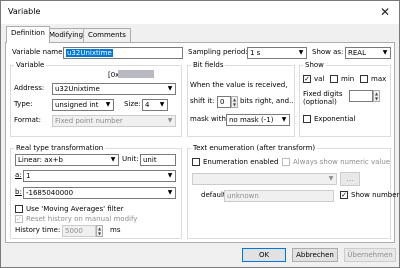  Describe the element at coordinates (155, 105) in the screenshot. I see `size-select: 4 ▼` at that location.